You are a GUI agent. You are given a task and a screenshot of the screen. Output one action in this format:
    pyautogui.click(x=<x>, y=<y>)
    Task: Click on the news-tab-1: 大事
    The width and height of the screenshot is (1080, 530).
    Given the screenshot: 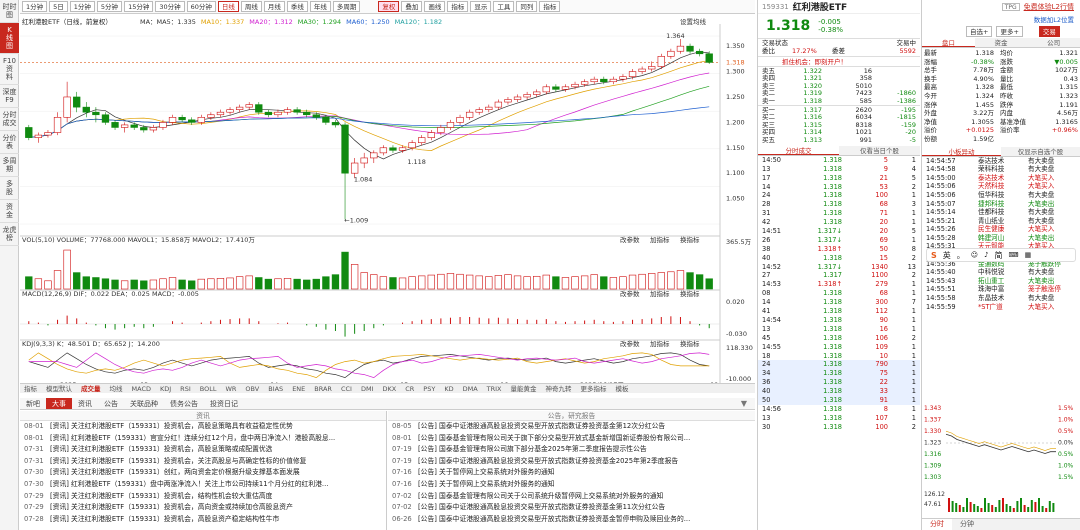 What is the action you would take?
    pyautogui.click(x=59, y=403)
    